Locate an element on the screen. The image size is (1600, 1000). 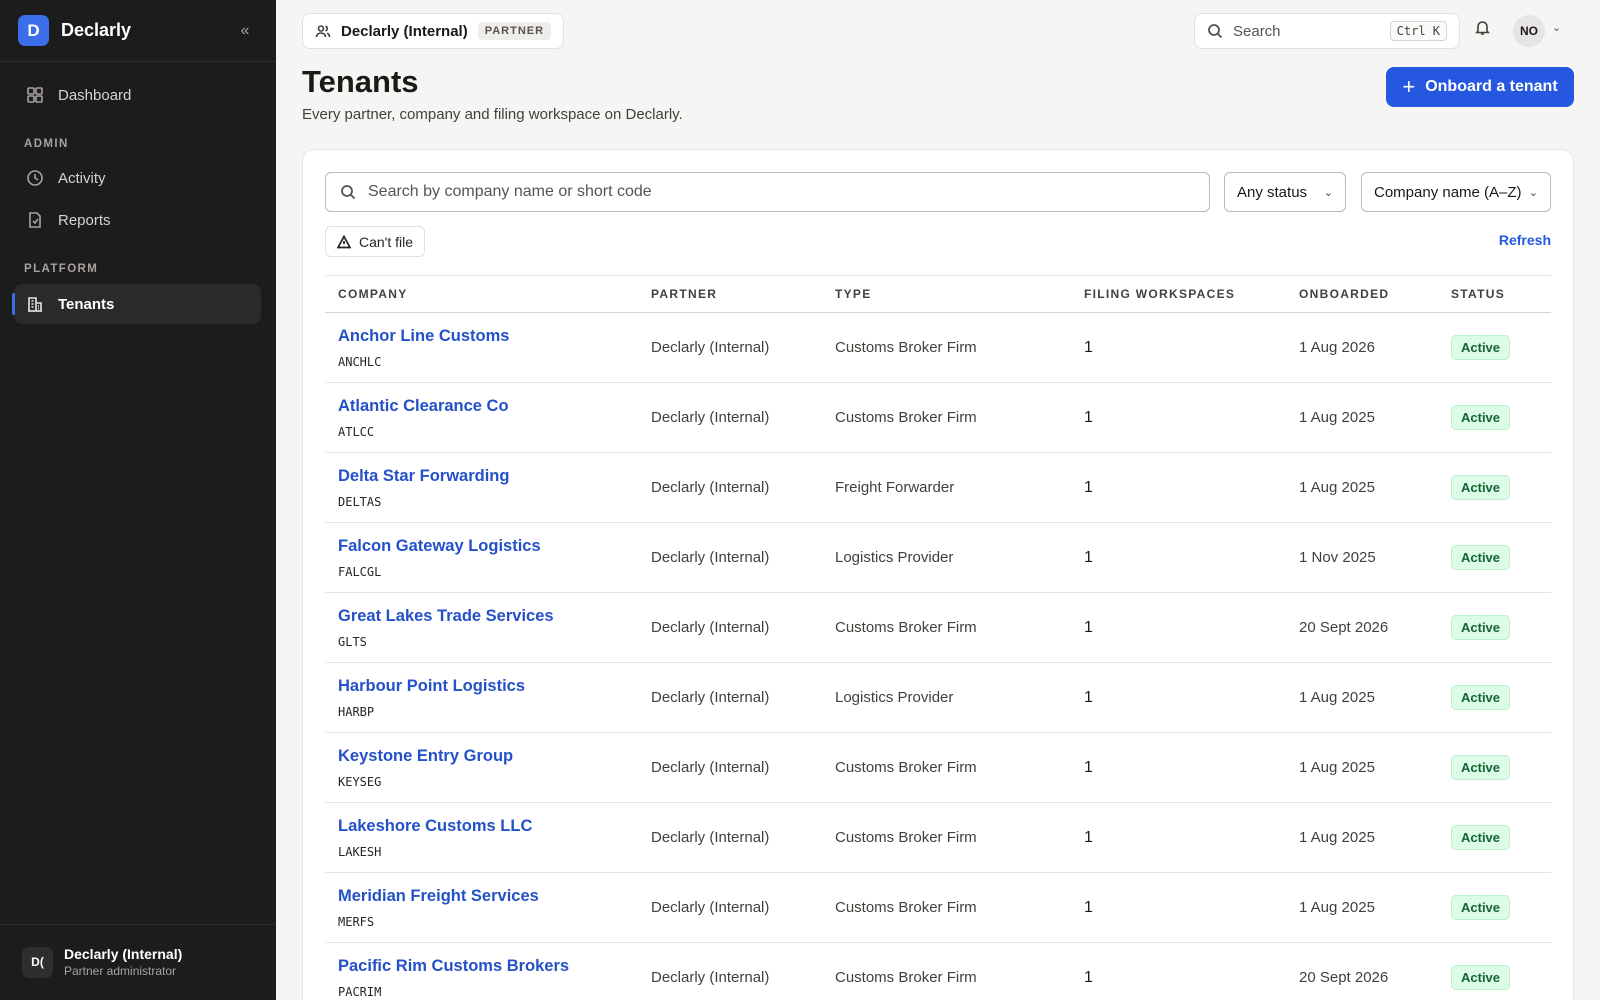
onboarded-cell: 1 Aug 2026 is located at coordinates (1362, 347).